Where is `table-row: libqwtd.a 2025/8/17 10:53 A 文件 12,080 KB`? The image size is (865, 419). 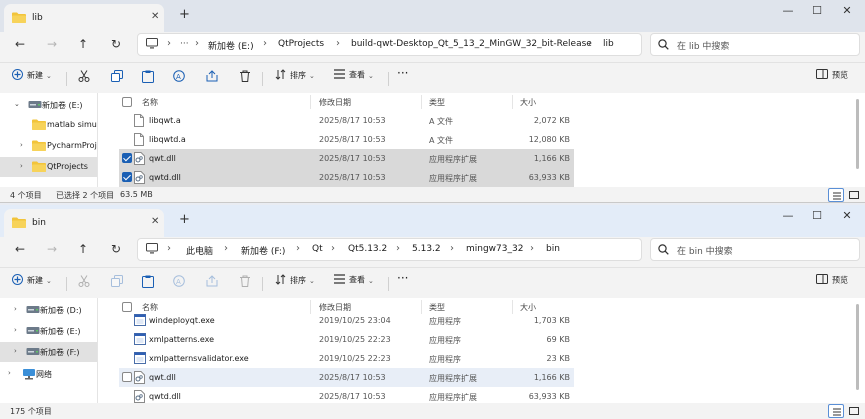
table-row: libqwtd.a 2025/8/17 10:53 A 文件 12,080 KB is located at coordinates (346, 139).